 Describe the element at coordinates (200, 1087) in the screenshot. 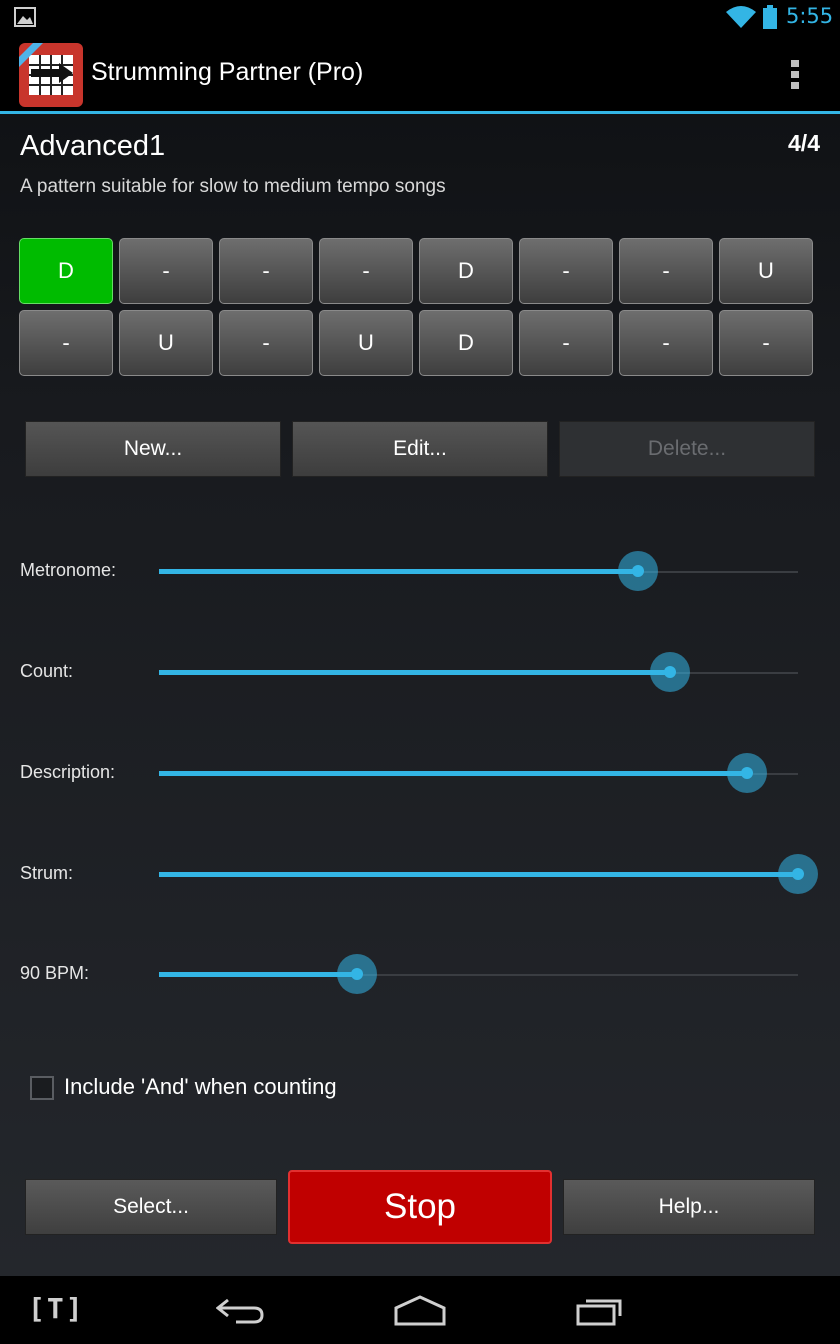

I see `include-and-label: Include 'And' when counting` at that location.